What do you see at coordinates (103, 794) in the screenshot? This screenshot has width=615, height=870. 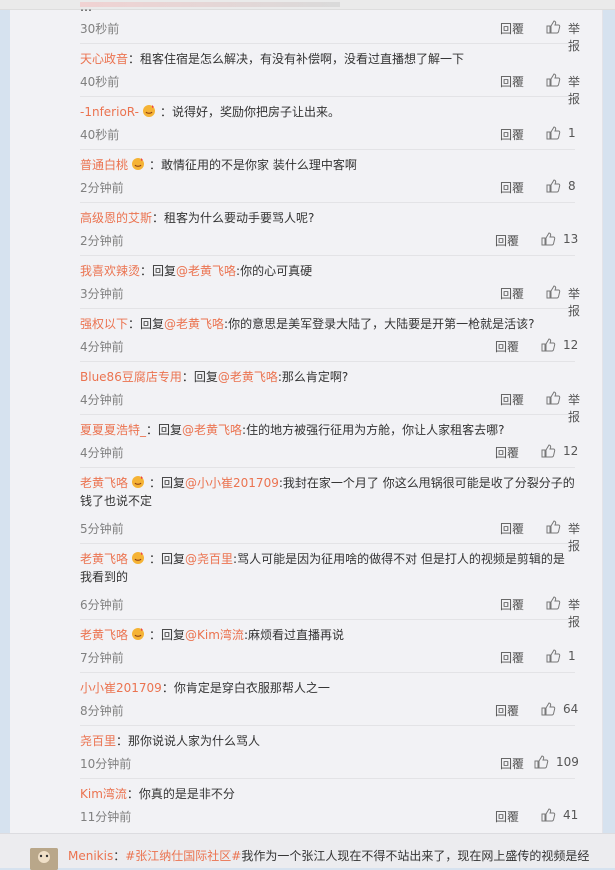 I see `comment-nick: Kim湾流` at bounding box center [103, 794].